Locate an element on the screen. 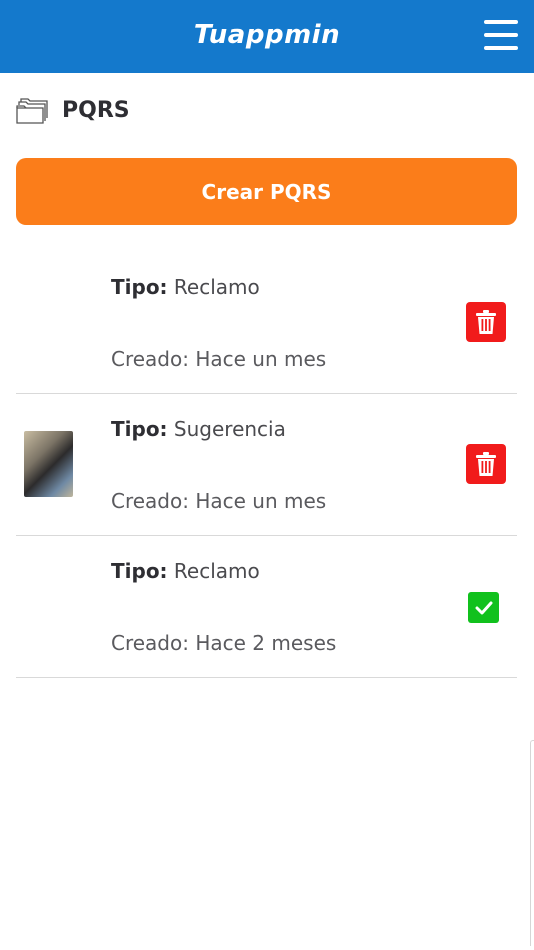 This screenshot has width=534, height=950. pqrs-type: Tipo: Sugerencia is located at coordinates (198, 429).